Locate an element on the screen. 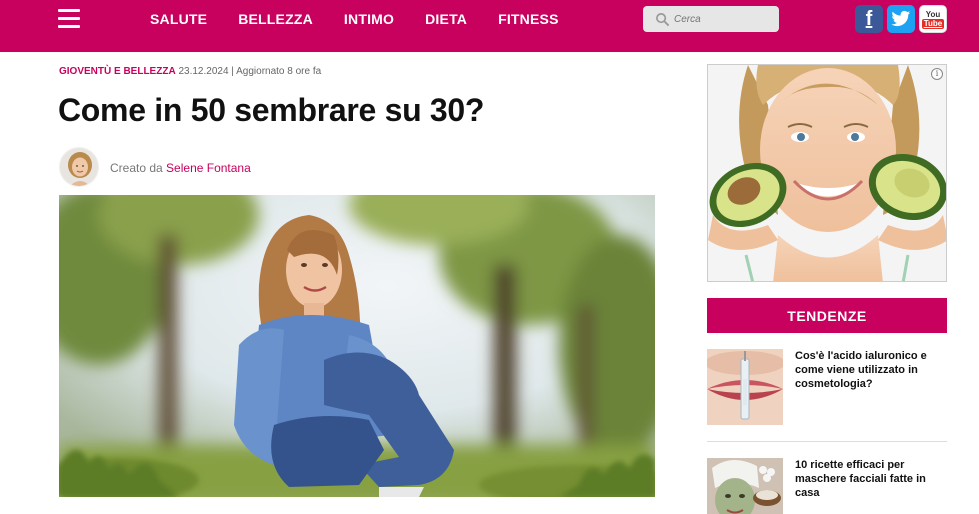 Image resolution: width=979 pixels, height=514 pixels. youtube-icon: You Tube is located at coordinates (933, 19).